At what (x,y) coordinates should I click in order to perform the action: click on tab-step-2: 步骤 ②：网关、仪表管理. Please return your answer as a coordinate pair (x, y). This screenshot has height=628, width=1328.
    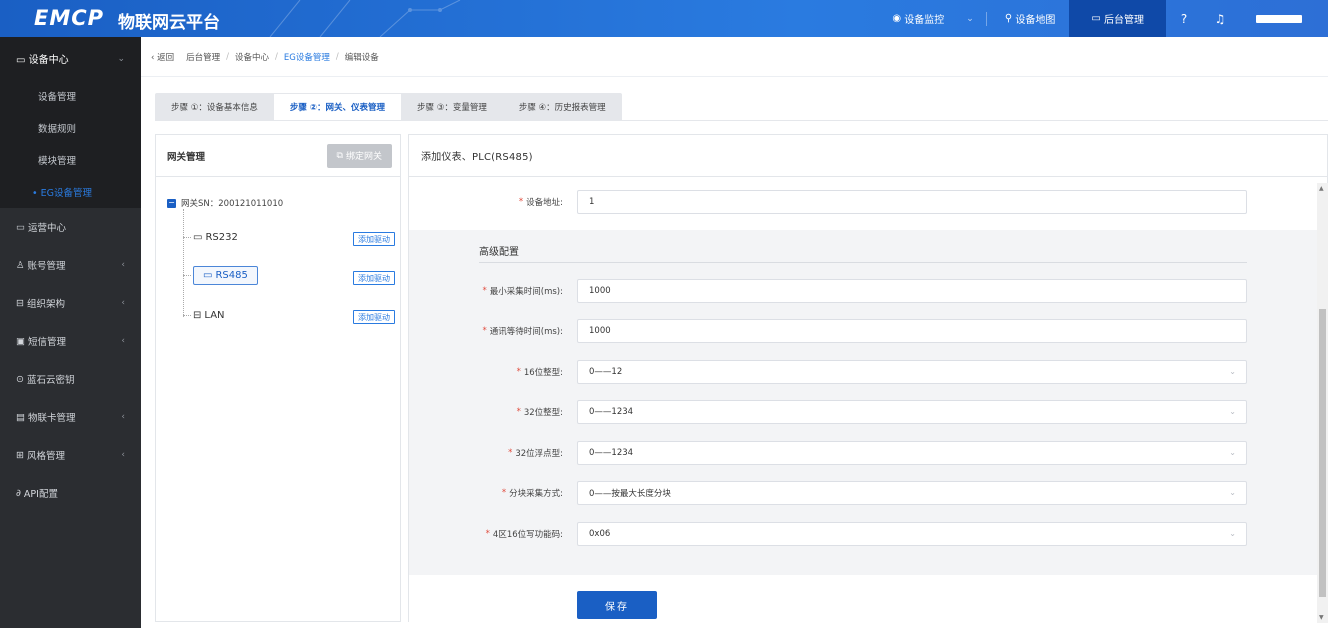
    Looking at the image, I should click on (337, 106).